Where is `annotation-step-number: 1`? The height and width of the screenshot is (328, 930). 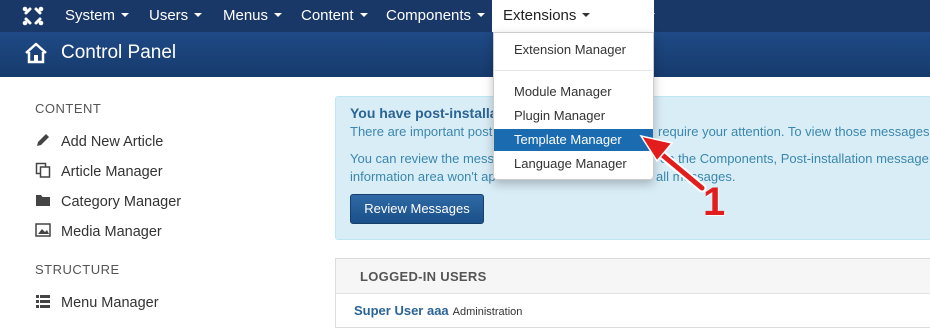
annotation-step-number: 1 is located at coordinates (714, 202).